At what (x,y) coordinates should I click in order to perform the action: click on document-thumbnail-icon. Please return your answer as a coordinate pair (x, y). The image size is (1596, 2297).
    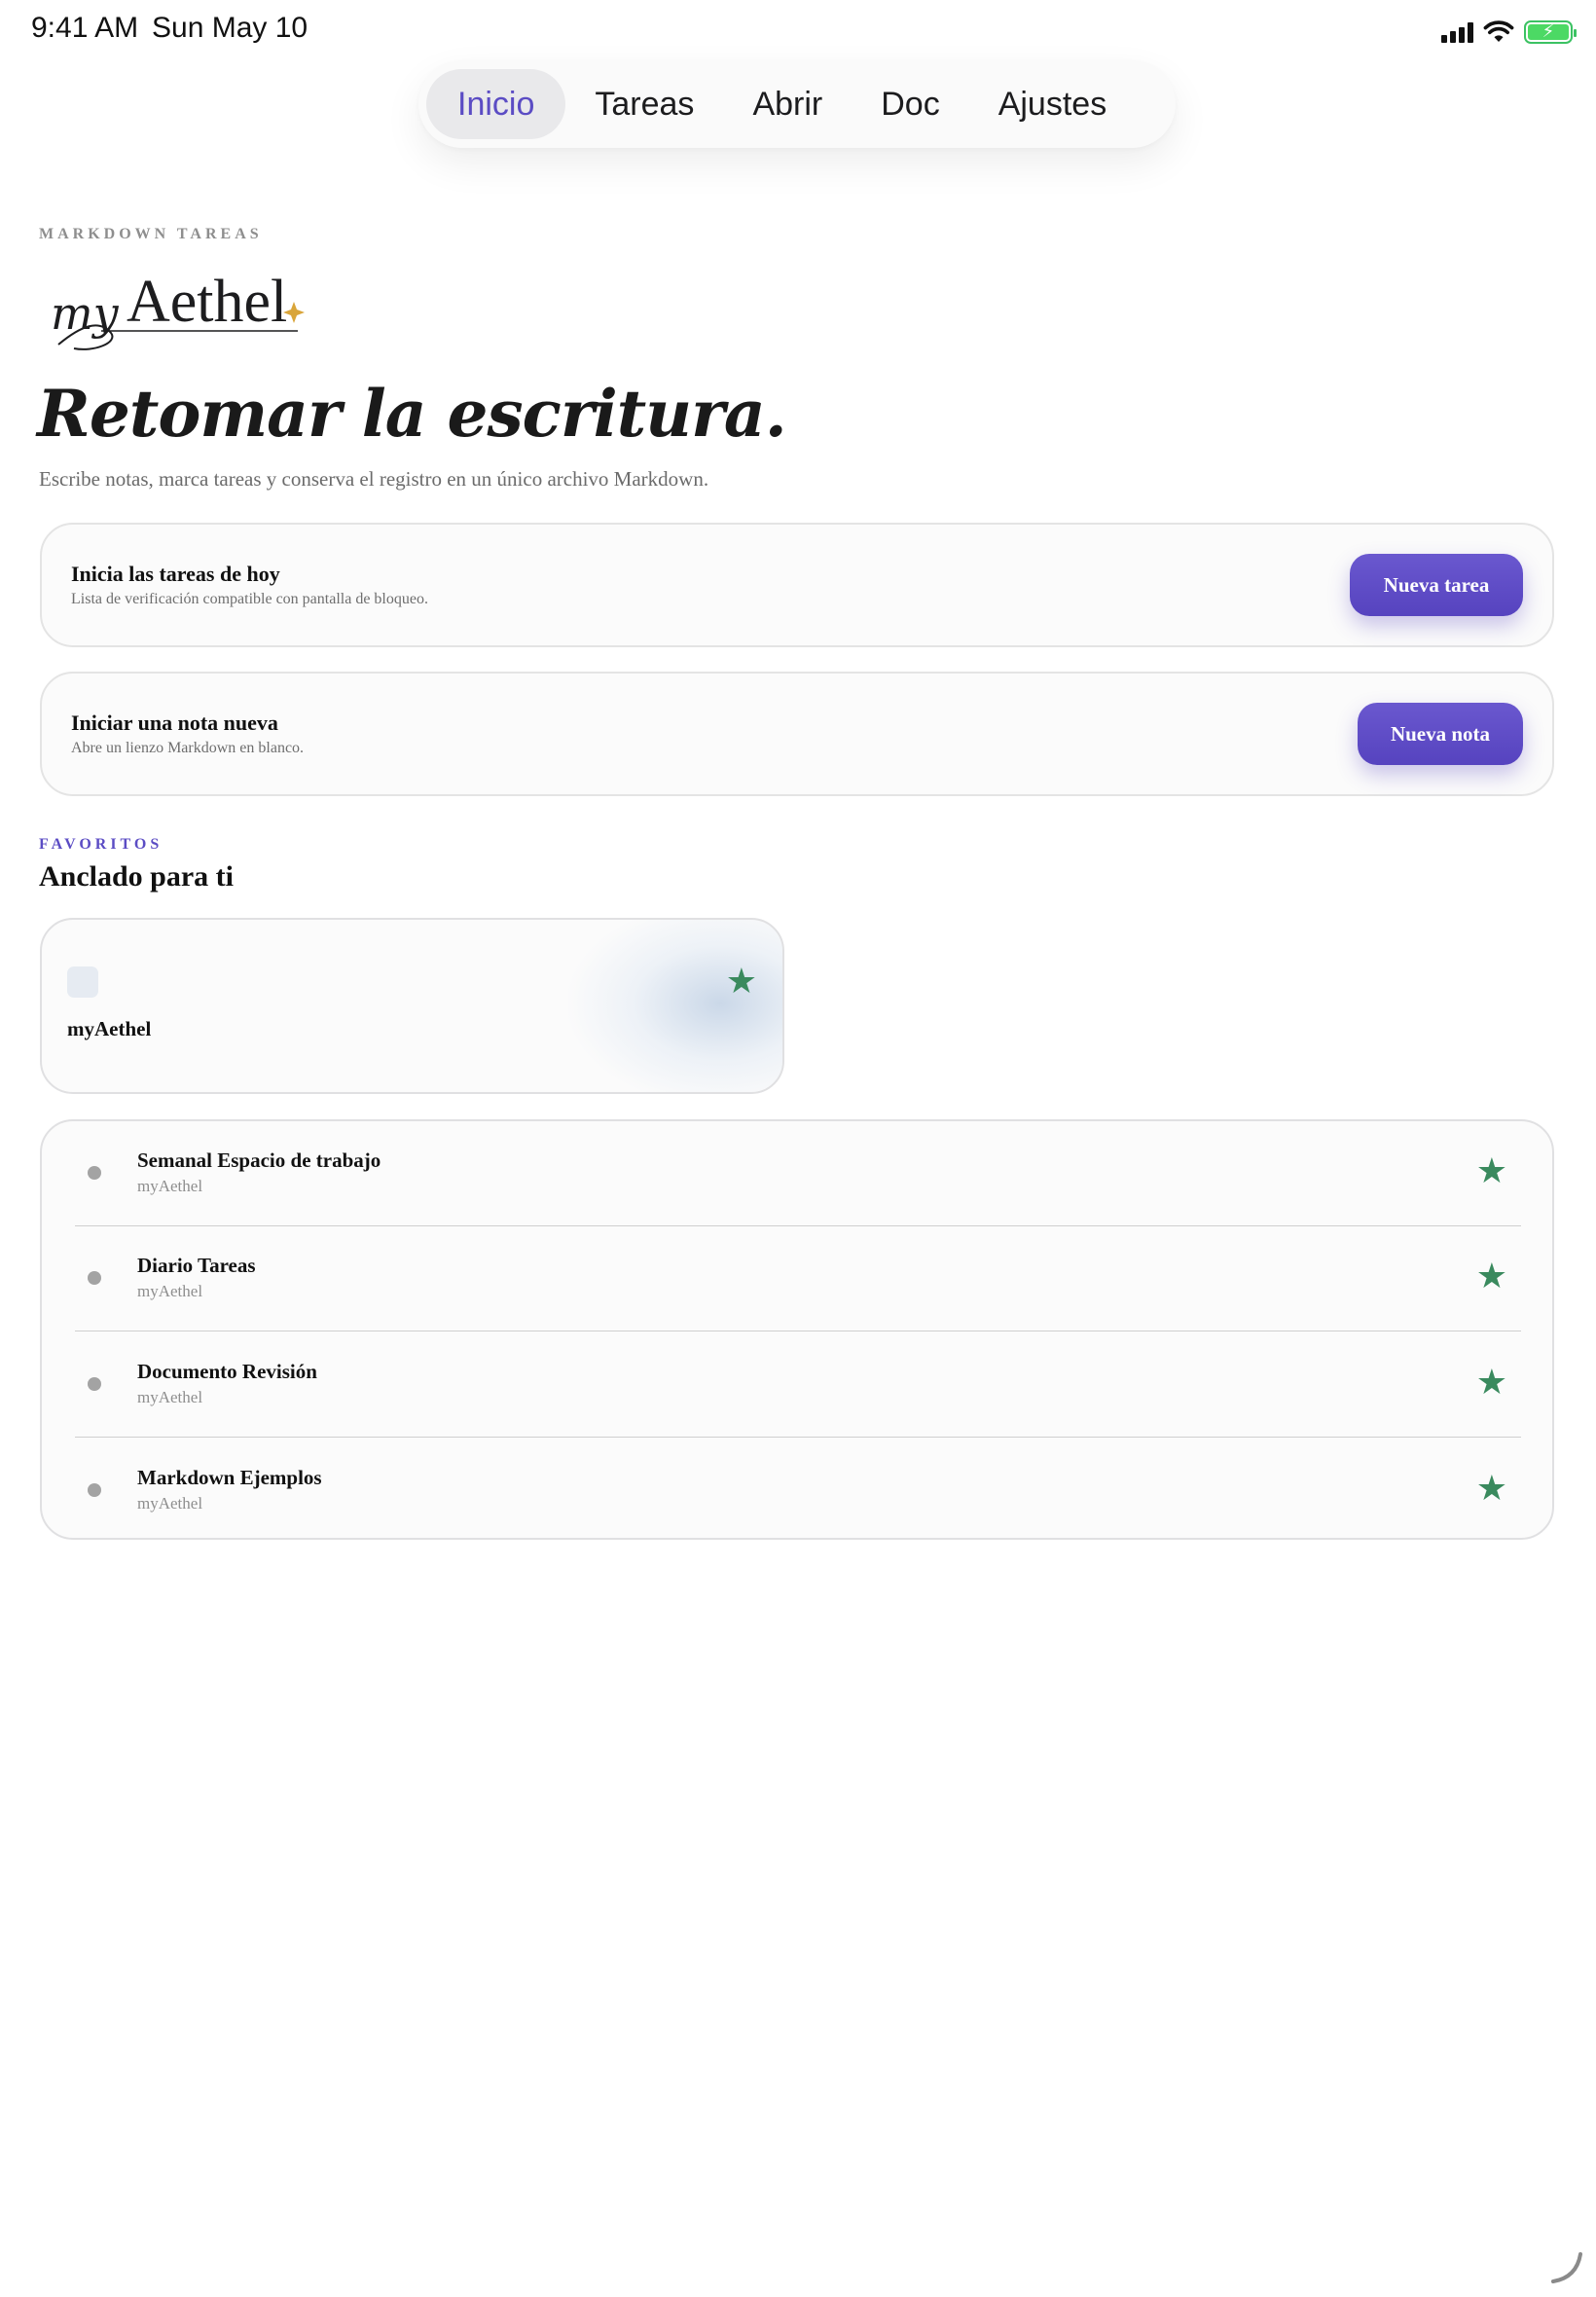
    Looking at the image, I should click on (82, 982).